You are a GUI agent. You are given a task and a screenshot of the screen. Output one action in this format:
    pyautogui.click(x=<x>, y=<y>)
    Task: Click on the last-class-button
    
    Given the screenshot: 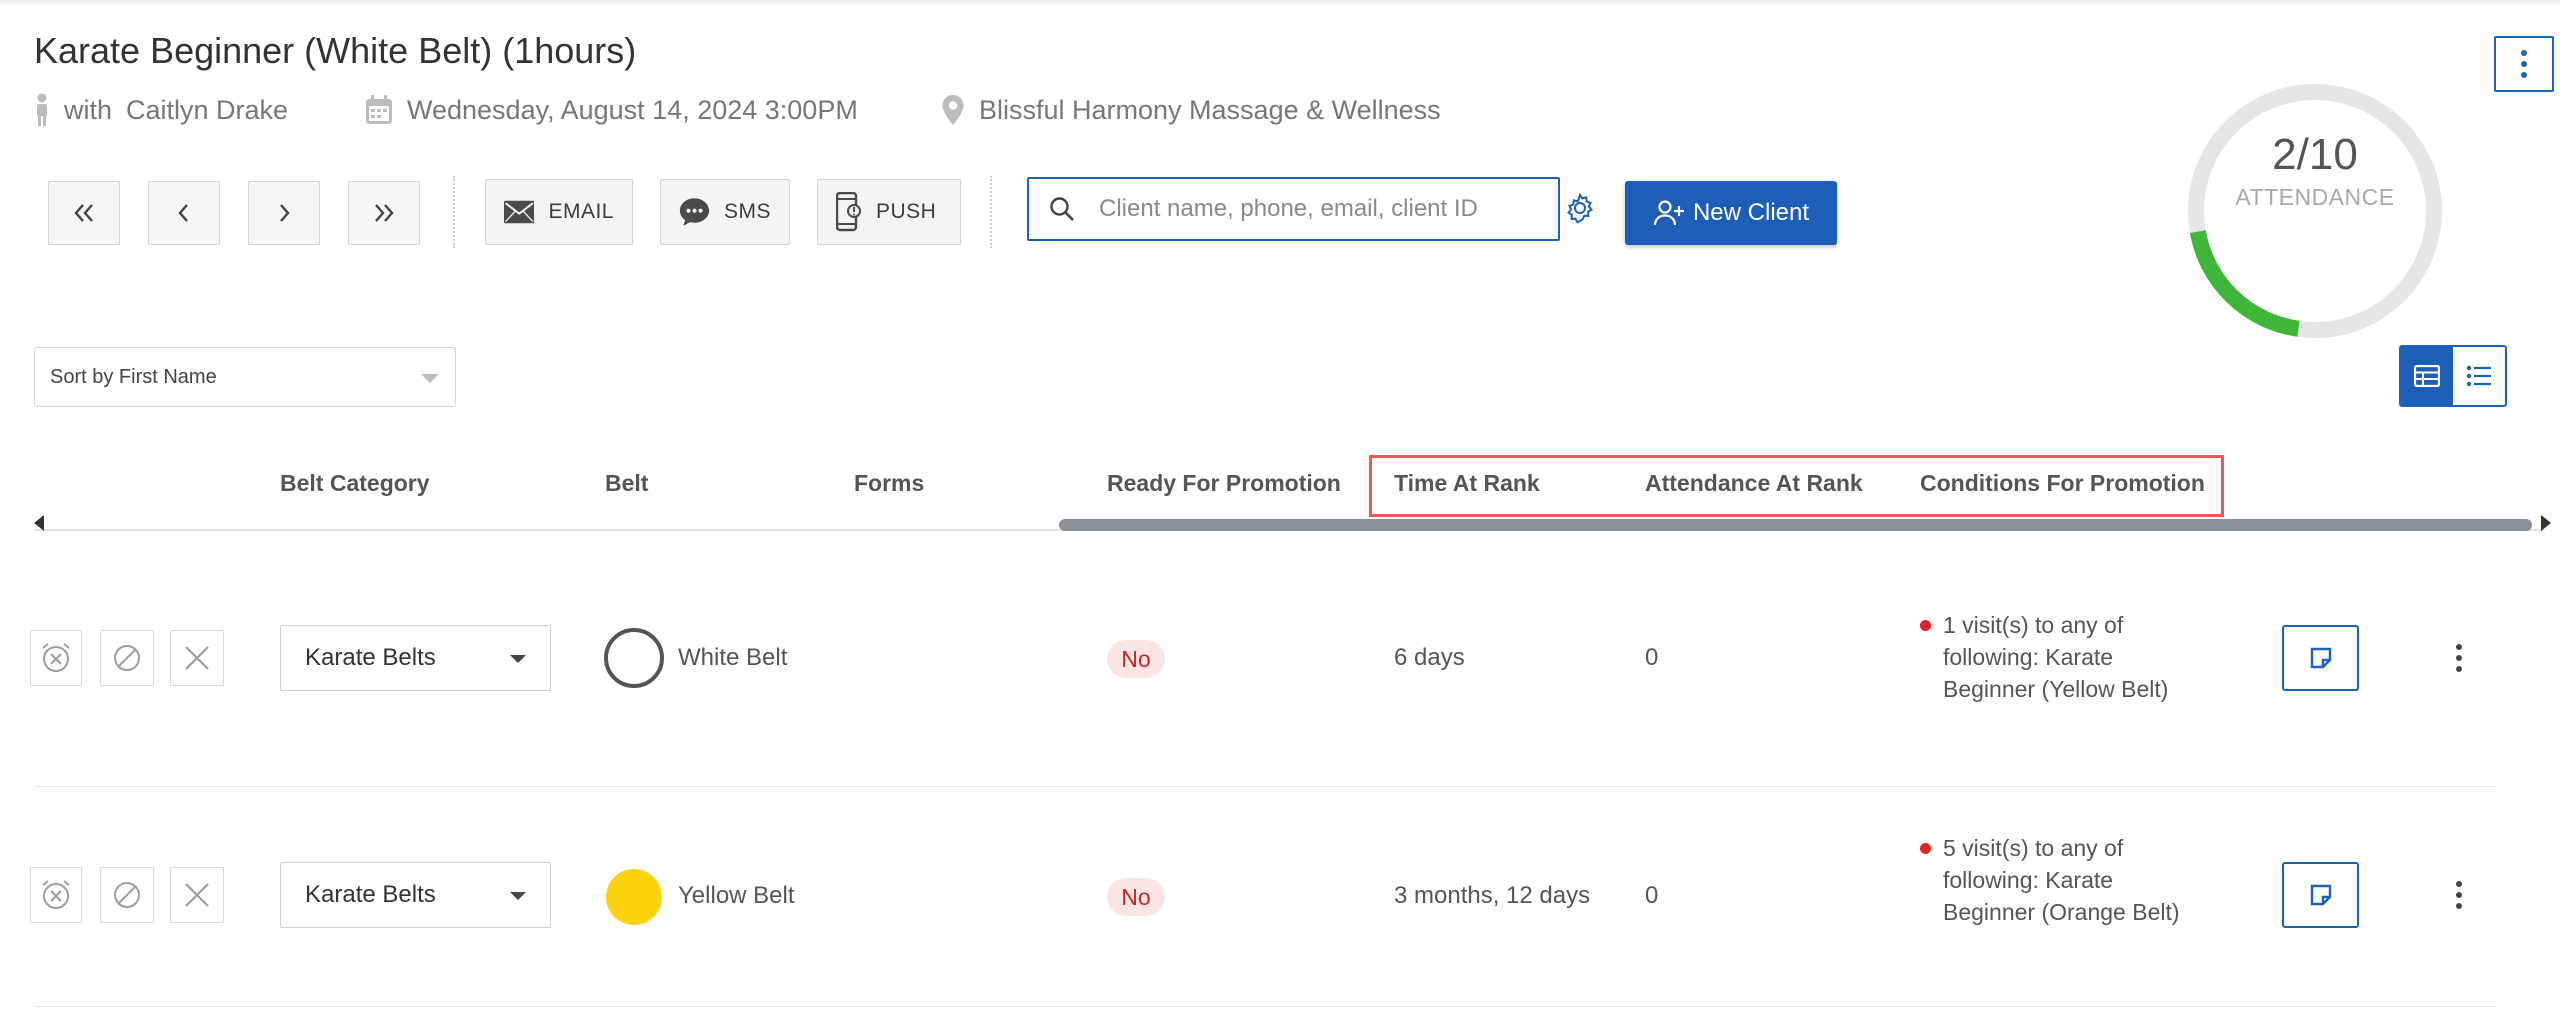 What is the action you would take?
    pyautogui.click(x=384, y=213)
    